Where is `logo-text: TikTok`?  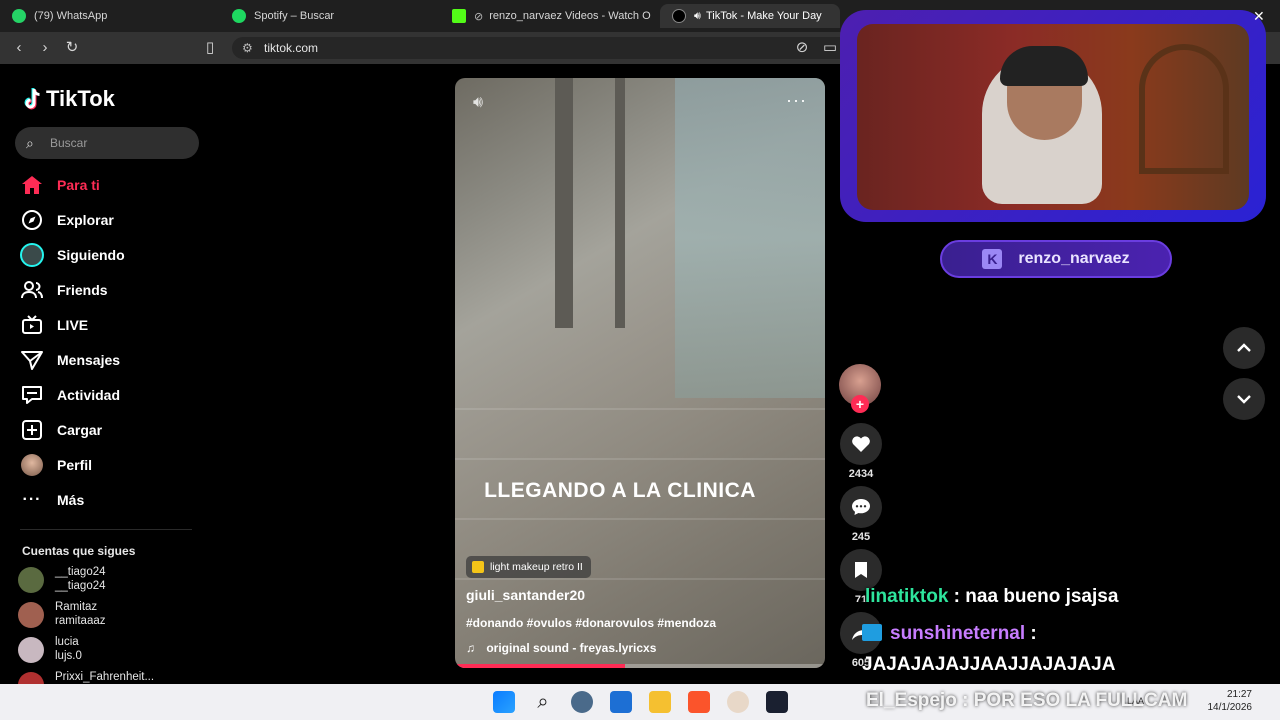
logo-text: TikTok is located at coordinates (80, 98).